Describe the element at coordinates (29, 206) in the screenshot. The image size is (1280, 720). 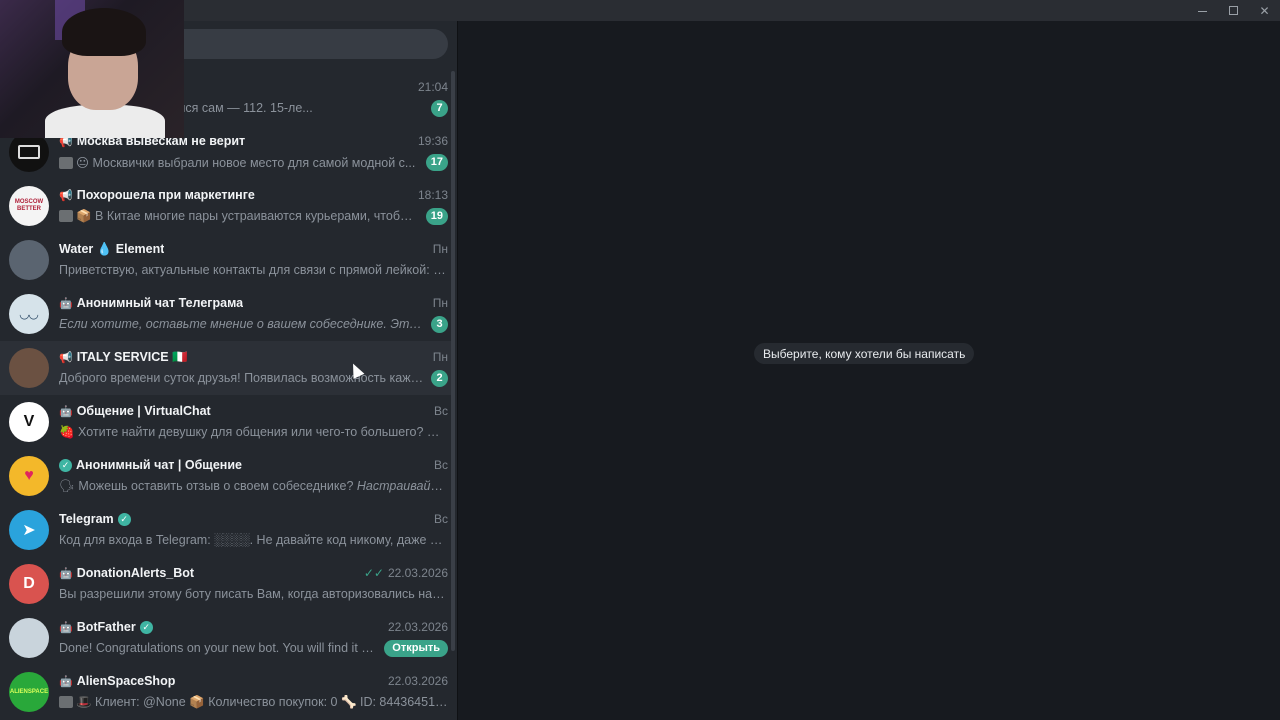
I see `moscow-better-logo: MOSCOW BETTER` at that location.